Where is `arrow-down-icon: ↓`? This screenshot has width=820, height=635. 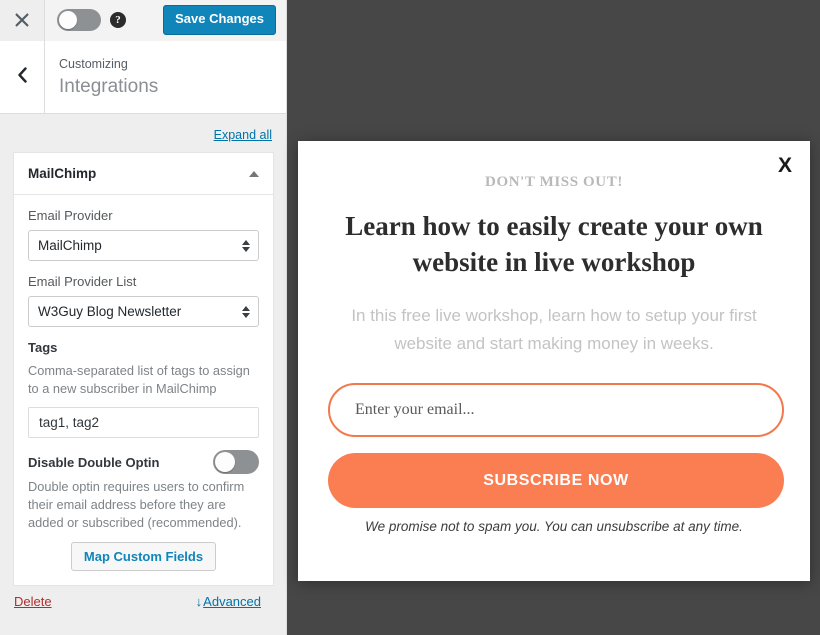 arrow-down-icon: ↓ is located at coordinates (199, 601).